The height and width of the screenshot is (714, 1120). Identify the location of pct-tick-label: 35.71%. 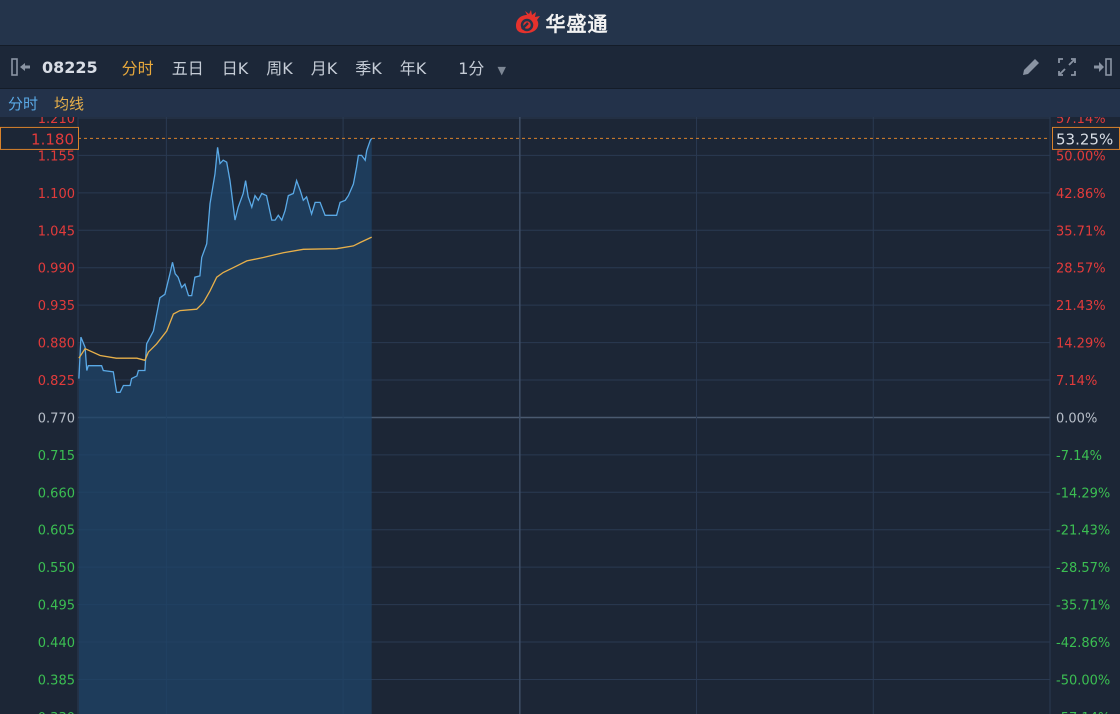
(1081, 231).